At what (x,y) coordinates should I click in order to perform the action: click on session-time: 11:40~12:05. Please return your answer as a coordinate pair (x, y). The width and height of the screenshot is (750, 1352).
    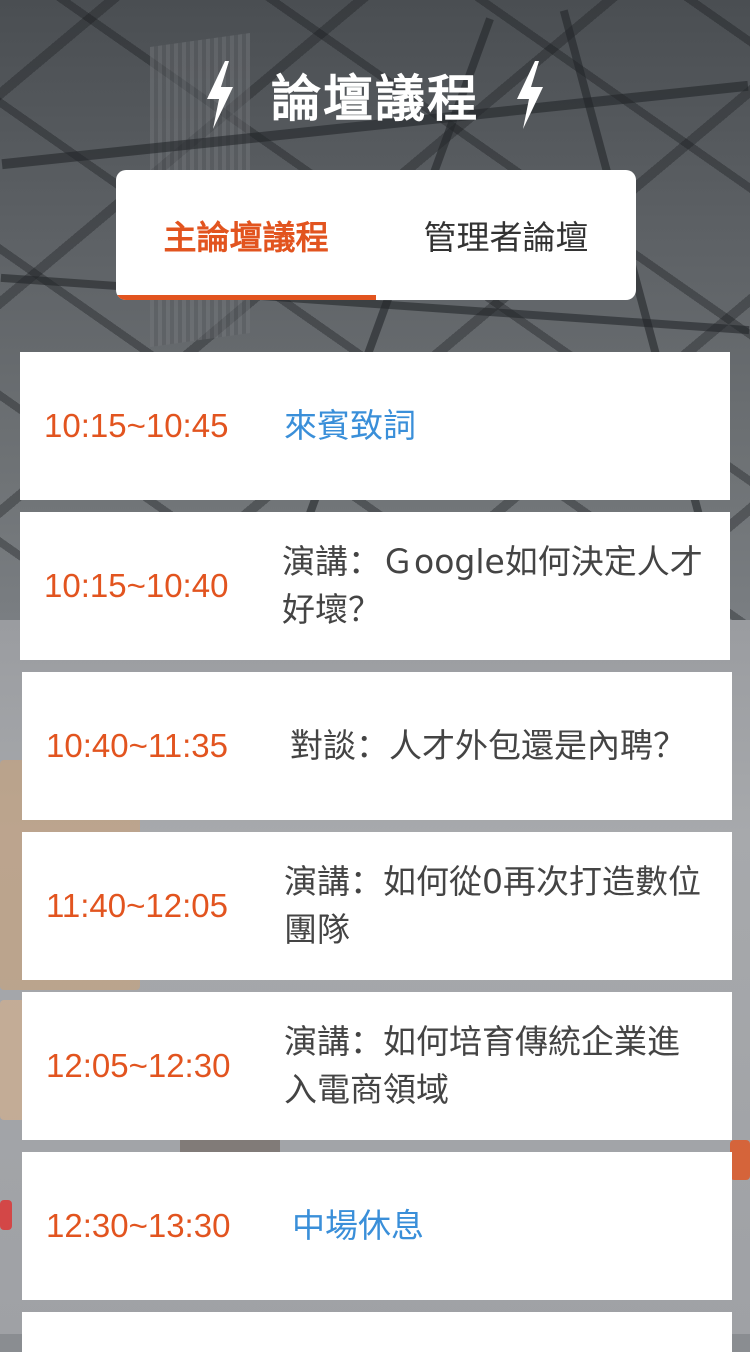
    Looking at the image, I should click on (137, 905).